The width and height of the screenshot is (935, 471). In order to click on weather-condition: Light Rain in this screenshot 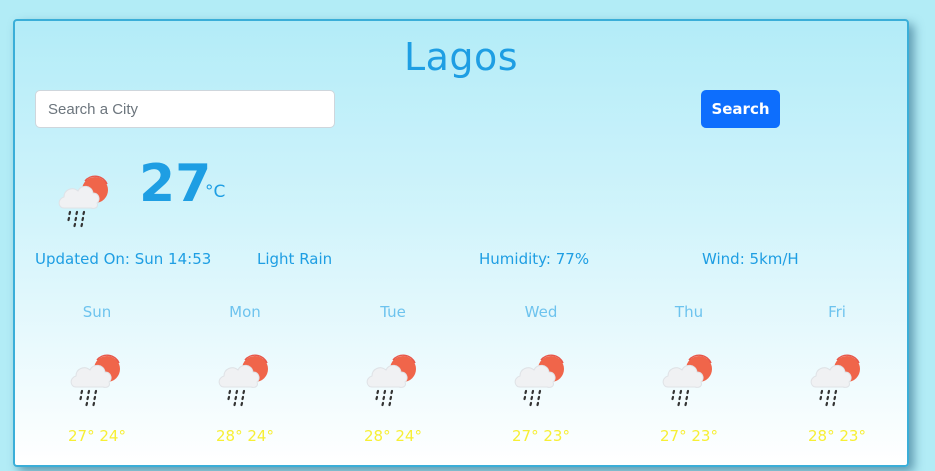, I will do `click(295, 259)`.